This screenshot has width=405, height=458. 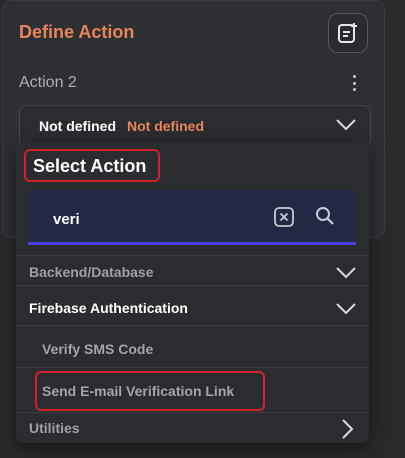 I want to click on popup-title-highlight: Select Action, so click(x=92, y=165).